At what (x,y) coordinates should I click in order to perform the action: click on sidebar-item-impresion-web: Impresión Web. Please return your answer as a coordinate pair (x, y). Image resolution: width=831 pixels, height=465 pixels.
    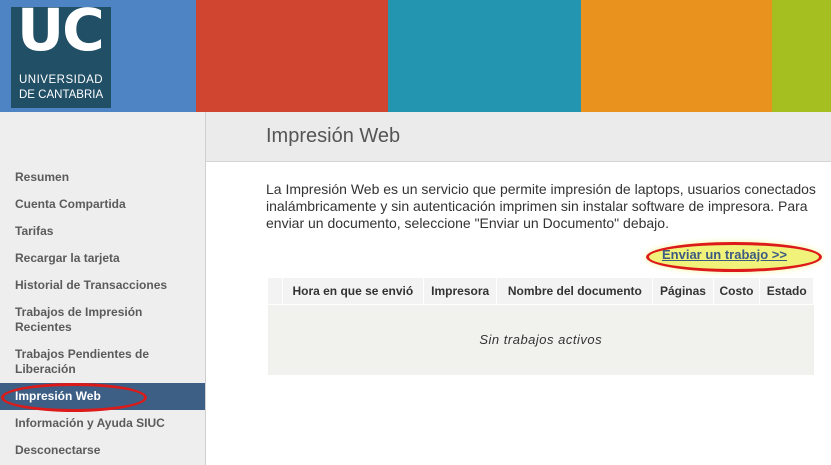
    Looking at the image, I should click on (102, 396).